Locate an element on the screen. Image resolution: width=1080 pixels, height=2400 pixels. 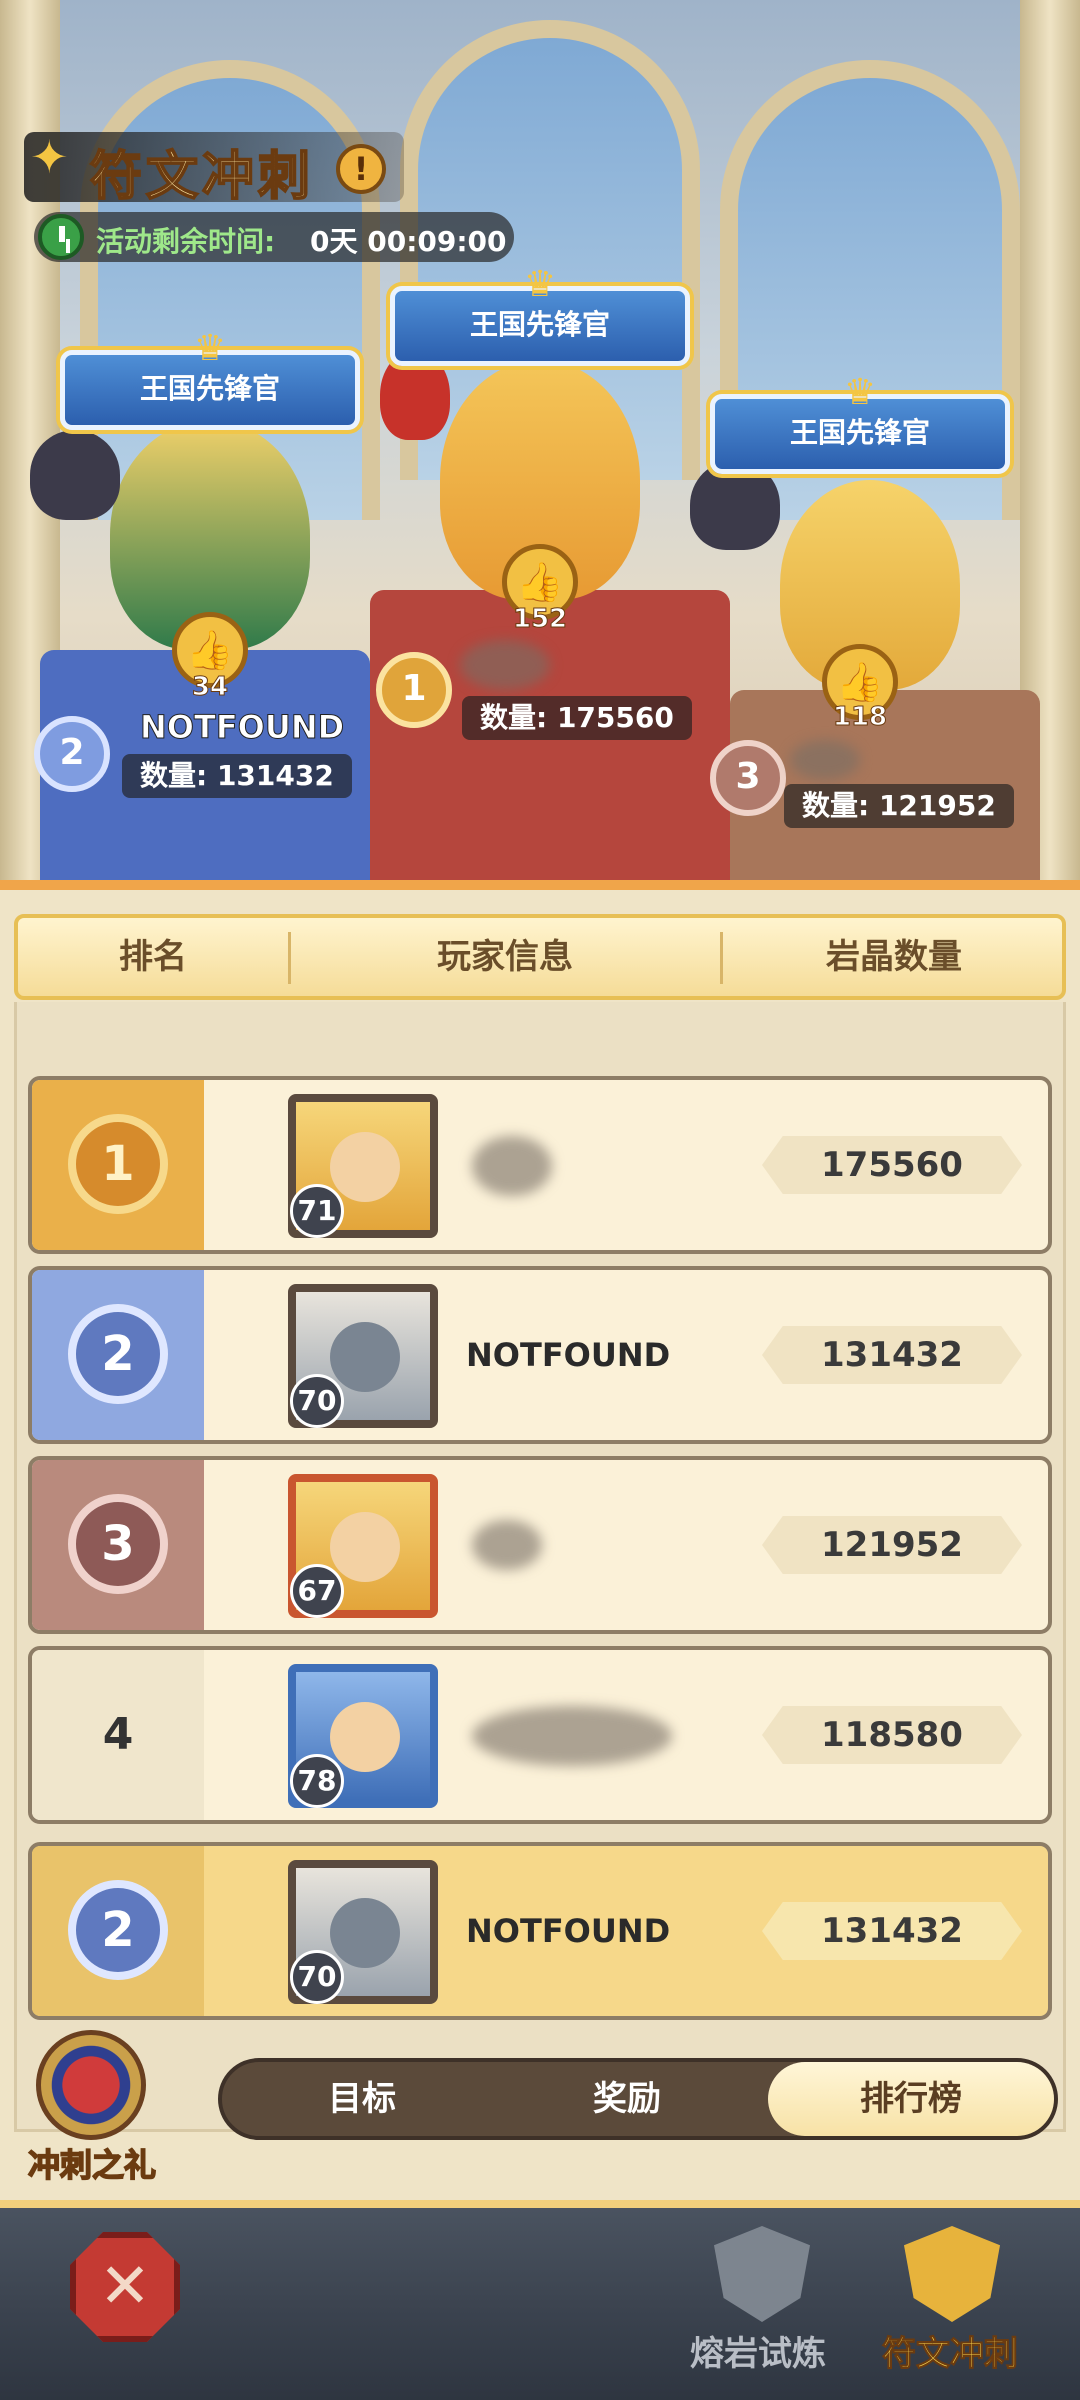
table-row: 2 70 NOTFOUND 131432 is located at coordinates (540, 1355).